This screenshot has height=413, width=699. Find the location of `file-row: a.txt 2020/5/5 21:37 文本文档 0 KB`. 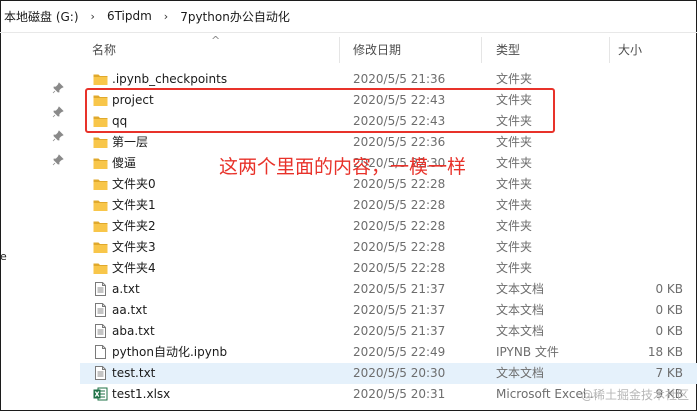

file-row: a.txt 2020/5/5 21:37 文本文档 0 KB is located at coordinates (388, 289).